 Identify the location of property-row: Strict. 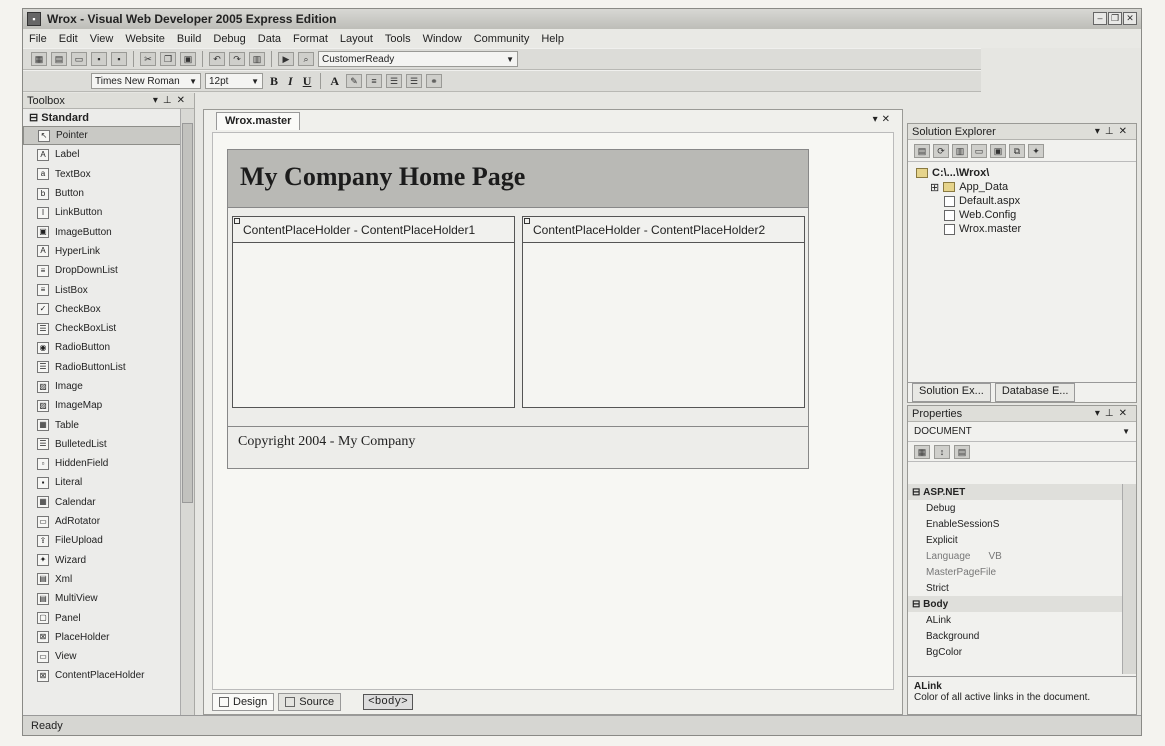
(1015, 588).